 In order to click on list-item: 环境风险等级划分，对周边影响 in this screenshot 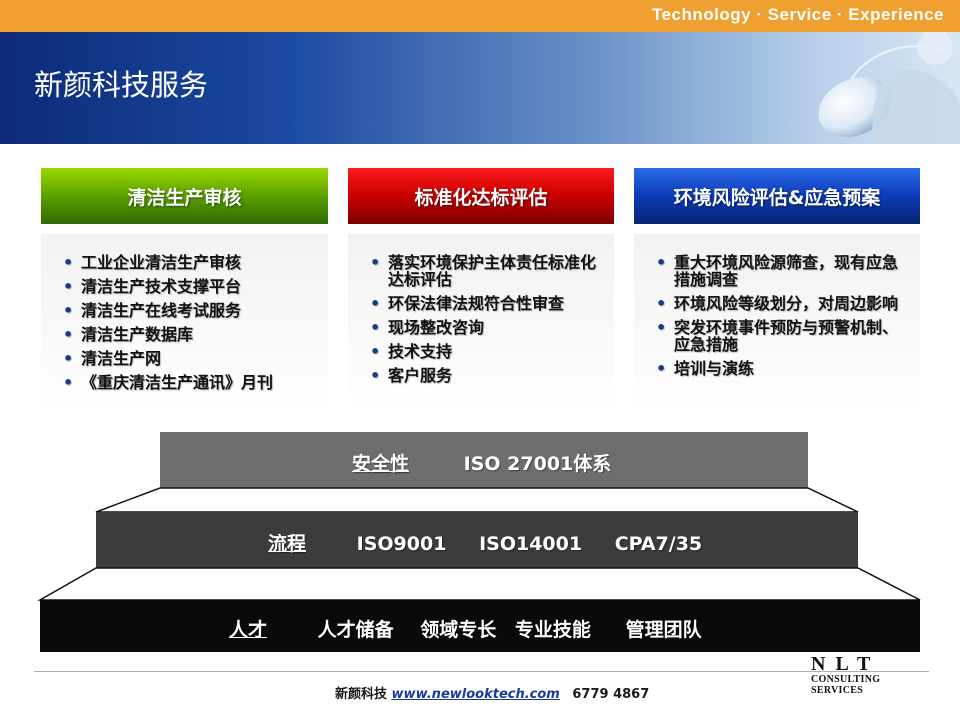, I will do `click(780, 303)`.